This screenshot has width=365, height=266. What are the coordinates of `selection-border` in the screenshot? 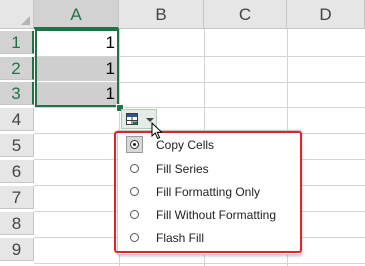 It's located at (77, 68).